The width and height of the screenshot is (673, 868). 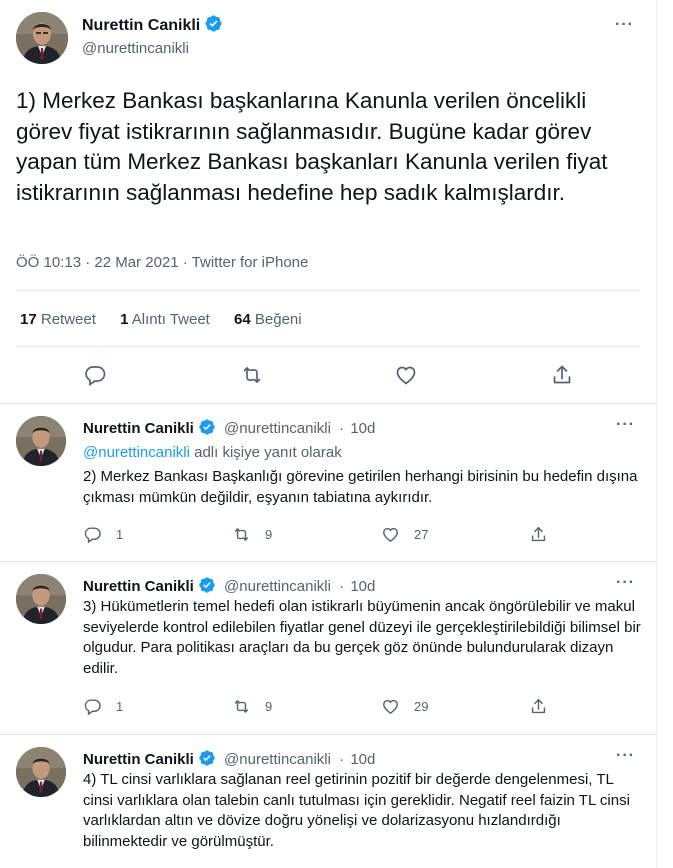 I want to click on like-count: 29, so click(x=421, y=706).